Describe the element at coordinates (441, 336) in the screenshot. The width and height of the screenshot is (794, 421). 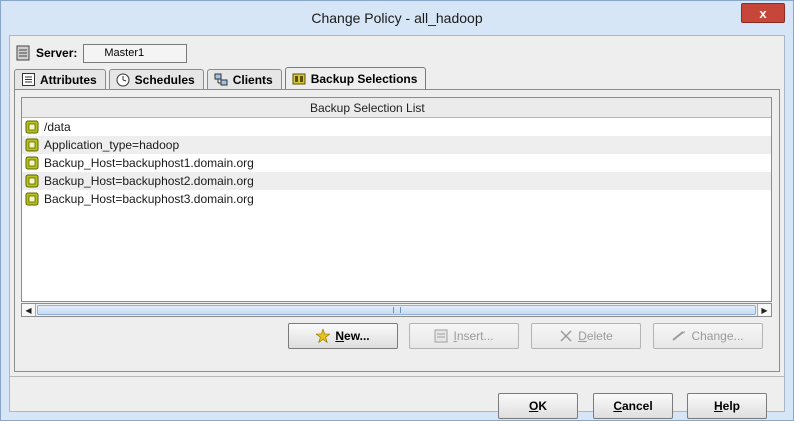
I see `insert-icon` at that location.